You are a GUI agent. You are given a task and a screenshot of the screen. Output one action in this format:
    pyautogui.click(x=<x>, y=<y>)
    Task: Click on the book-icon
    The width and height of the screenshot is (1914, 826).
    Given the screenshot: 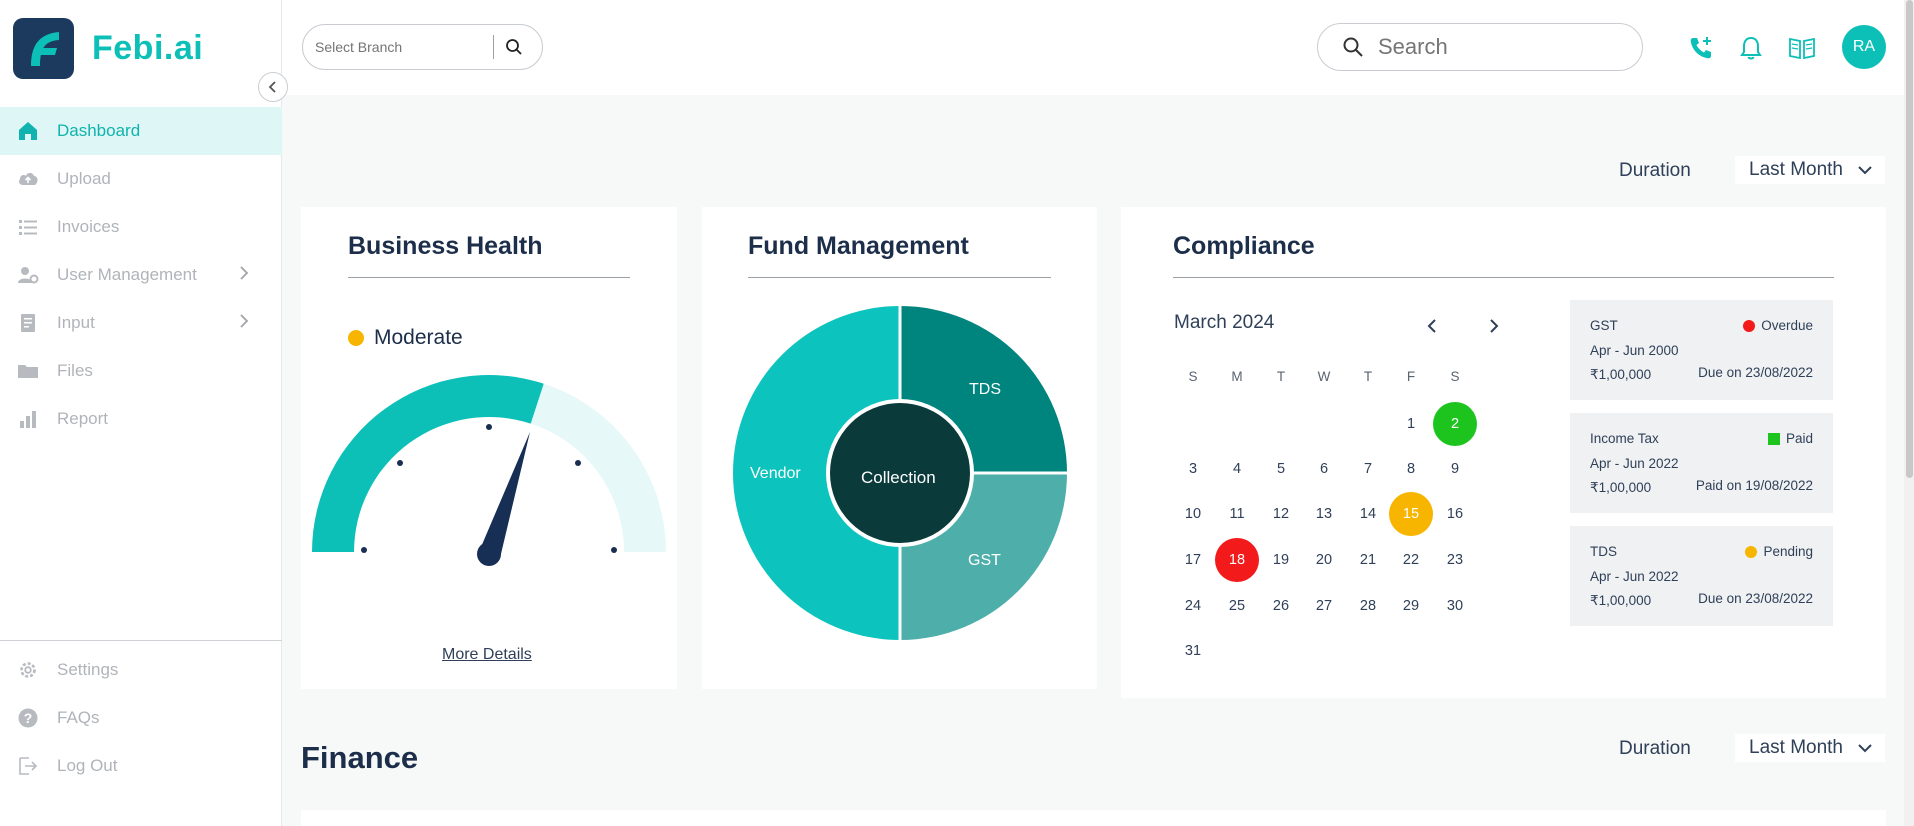 What is the action you would take?
    pyautogui.click(x=1802, y=48)
    